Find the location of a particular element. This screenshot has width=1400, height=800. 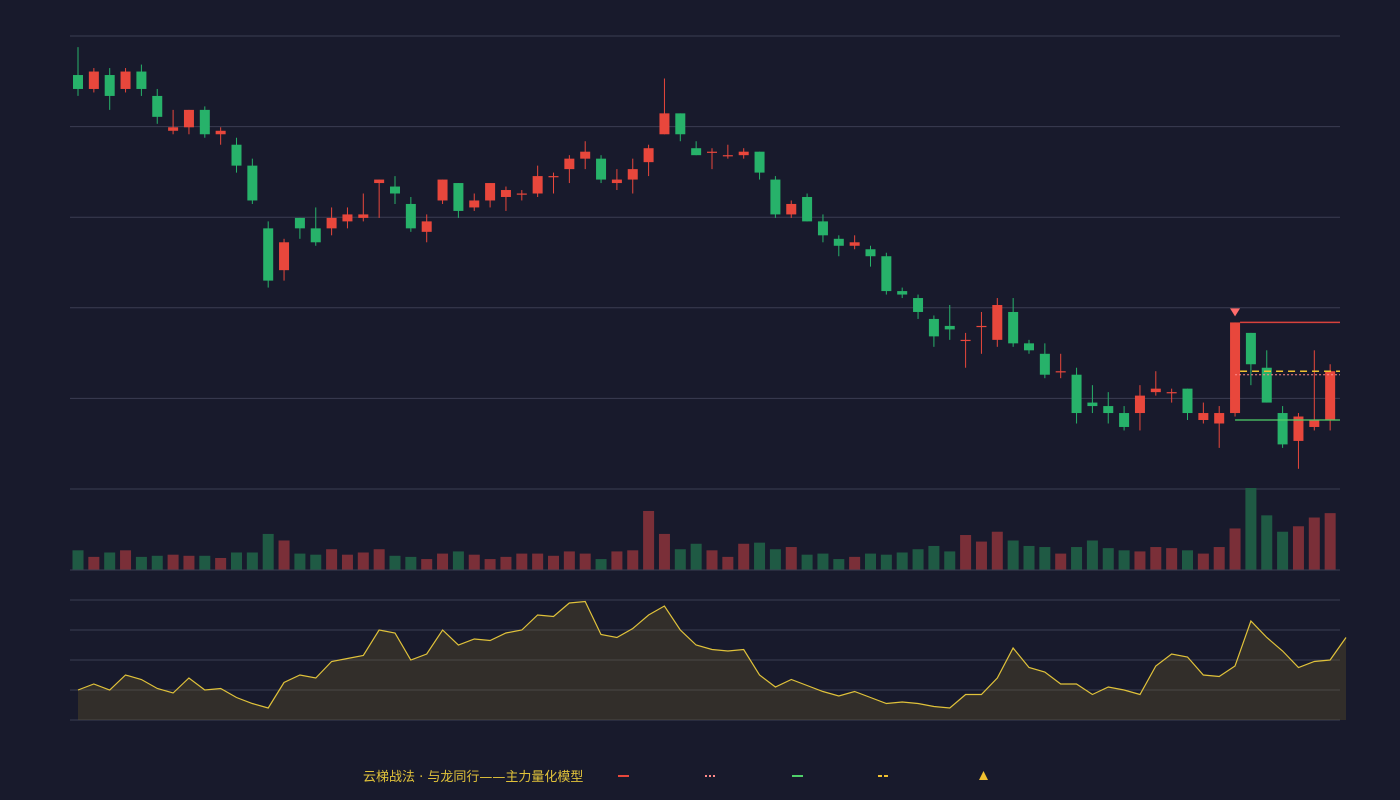

indicator-area is located at coordinates (712, 660).